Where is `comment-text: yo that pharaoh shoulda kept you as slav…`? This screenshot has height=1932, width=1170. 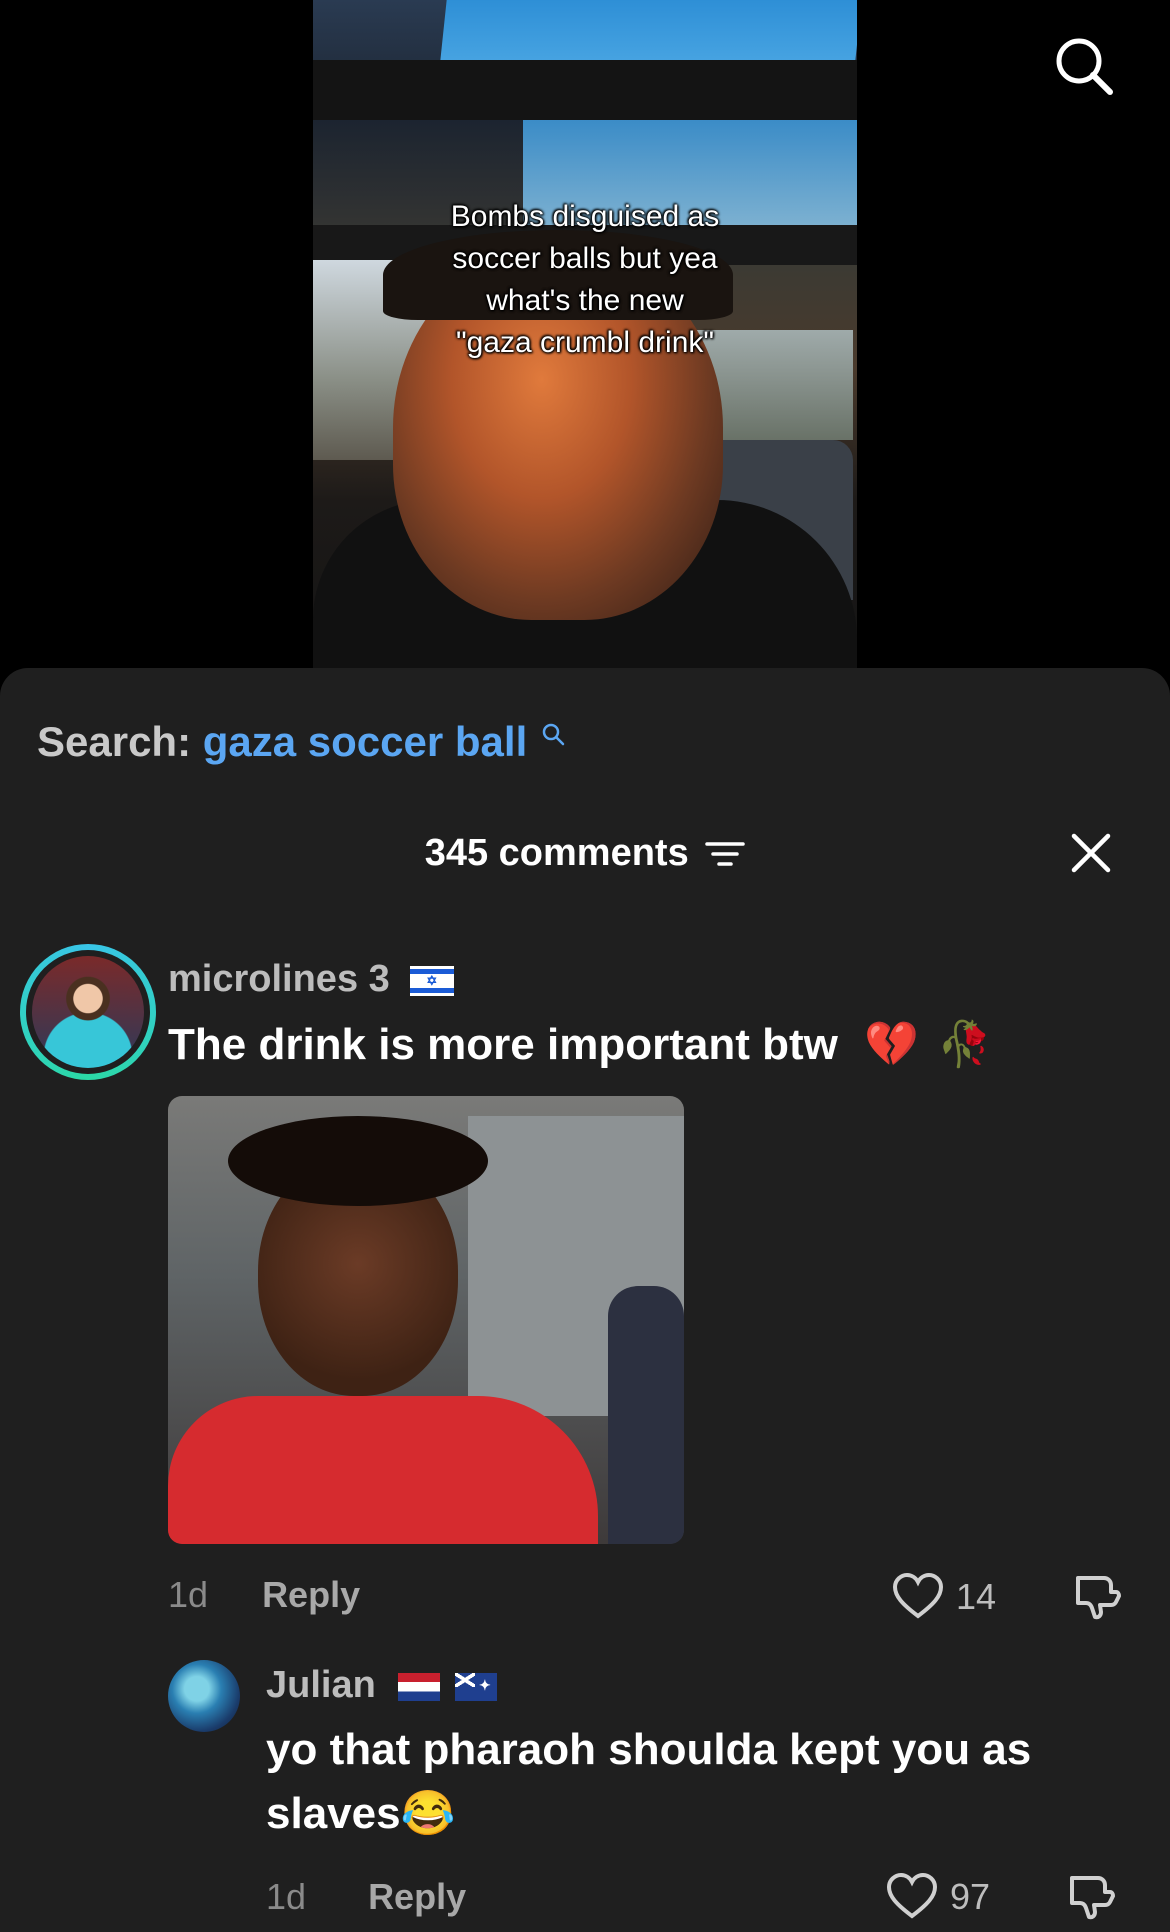 comment-text: yo that pharaoh shoulda kept you as slav… is located at coordinates (696, 1782).